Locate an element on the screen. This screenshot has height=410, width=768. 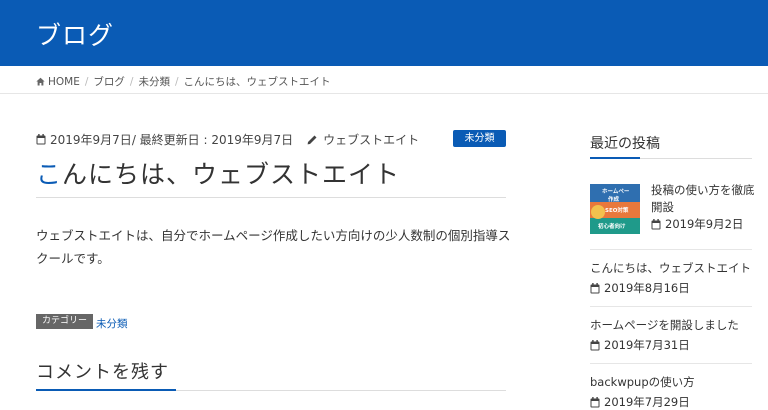
author-name: ウェブストエイト is located at coordinates (371, 139).